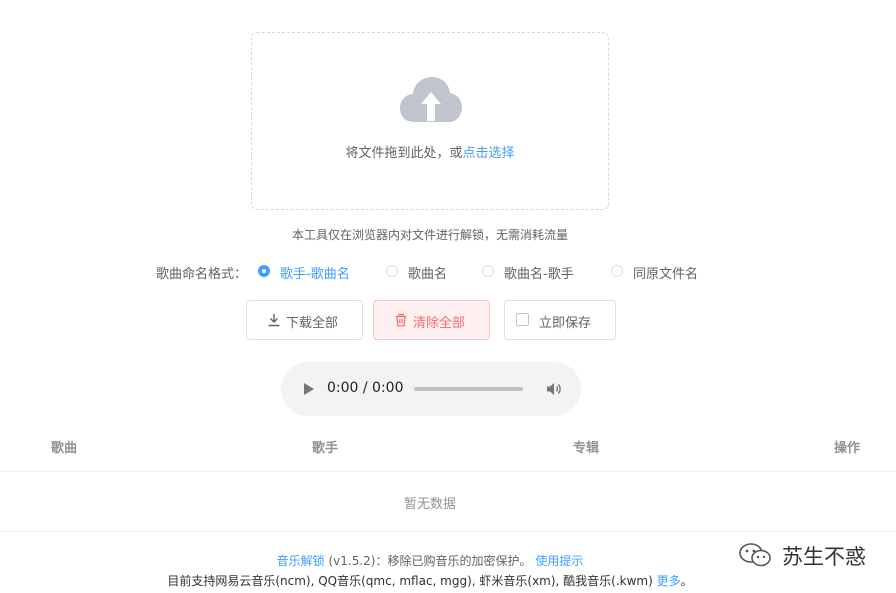  I want to click on app-link: 音乐解锁, so click(301, 561).